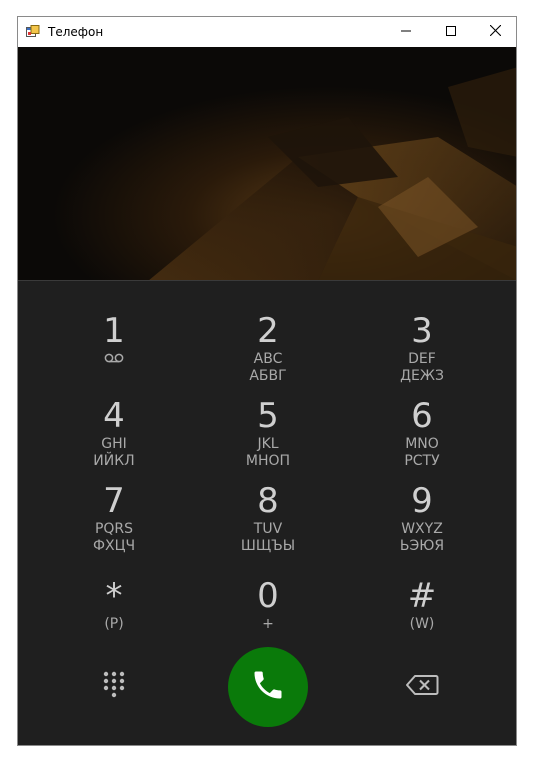 This screenshot has height=770, width=540. Describe the element at coordinates (114, 331) in the screenshot. I see `key-digit: 1` at that location.